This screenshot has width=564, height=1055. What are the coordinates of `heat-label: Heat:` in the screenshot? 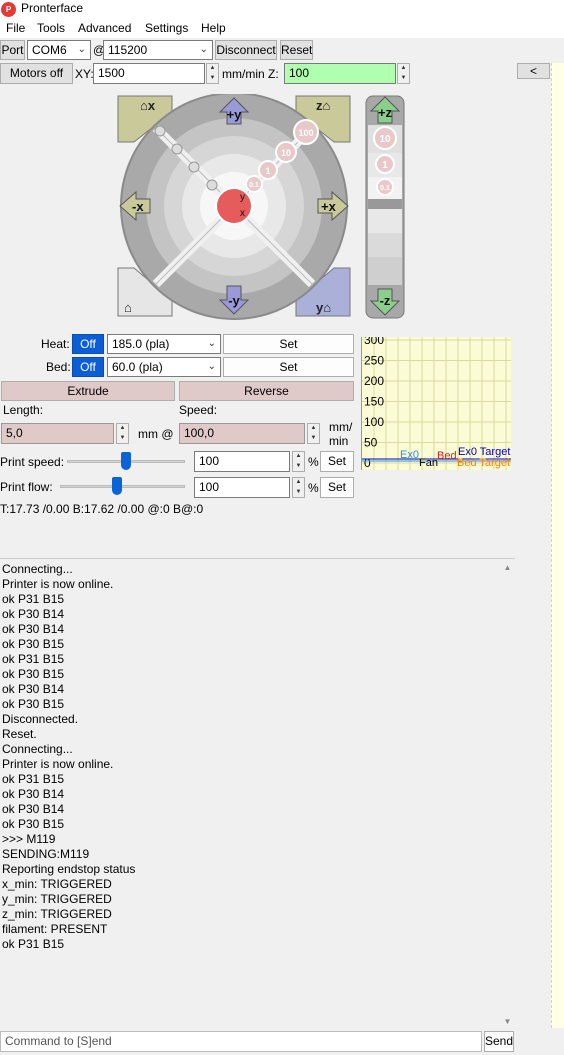 It's located at (55, 344).